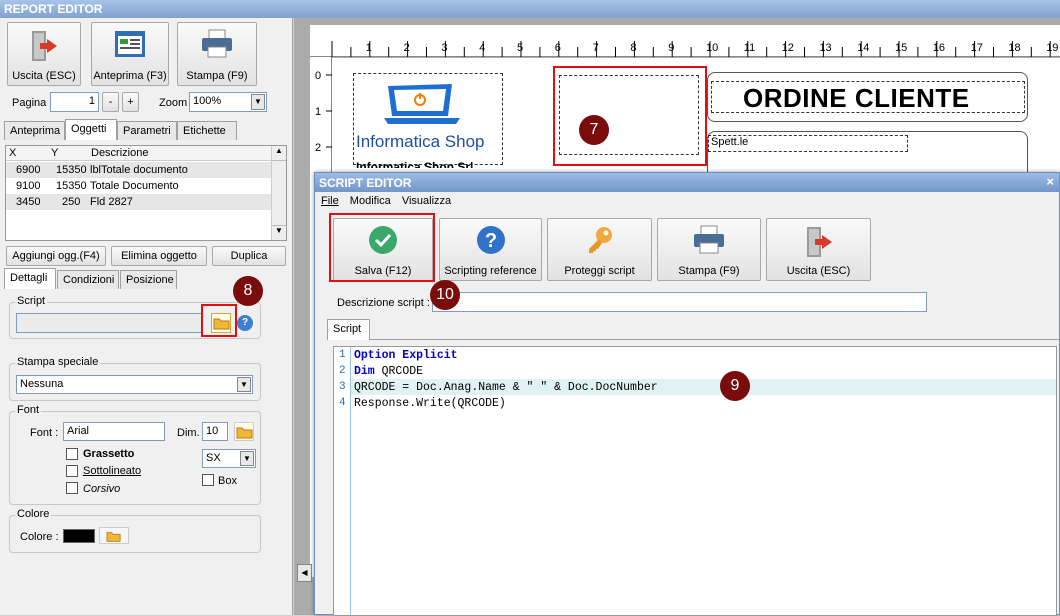 The image size is (1060, 616). What do you see at coordinates (420, 141) in the screenshot?
I see `logo-text: Informatica Shop` at bounding box center [420, 141].